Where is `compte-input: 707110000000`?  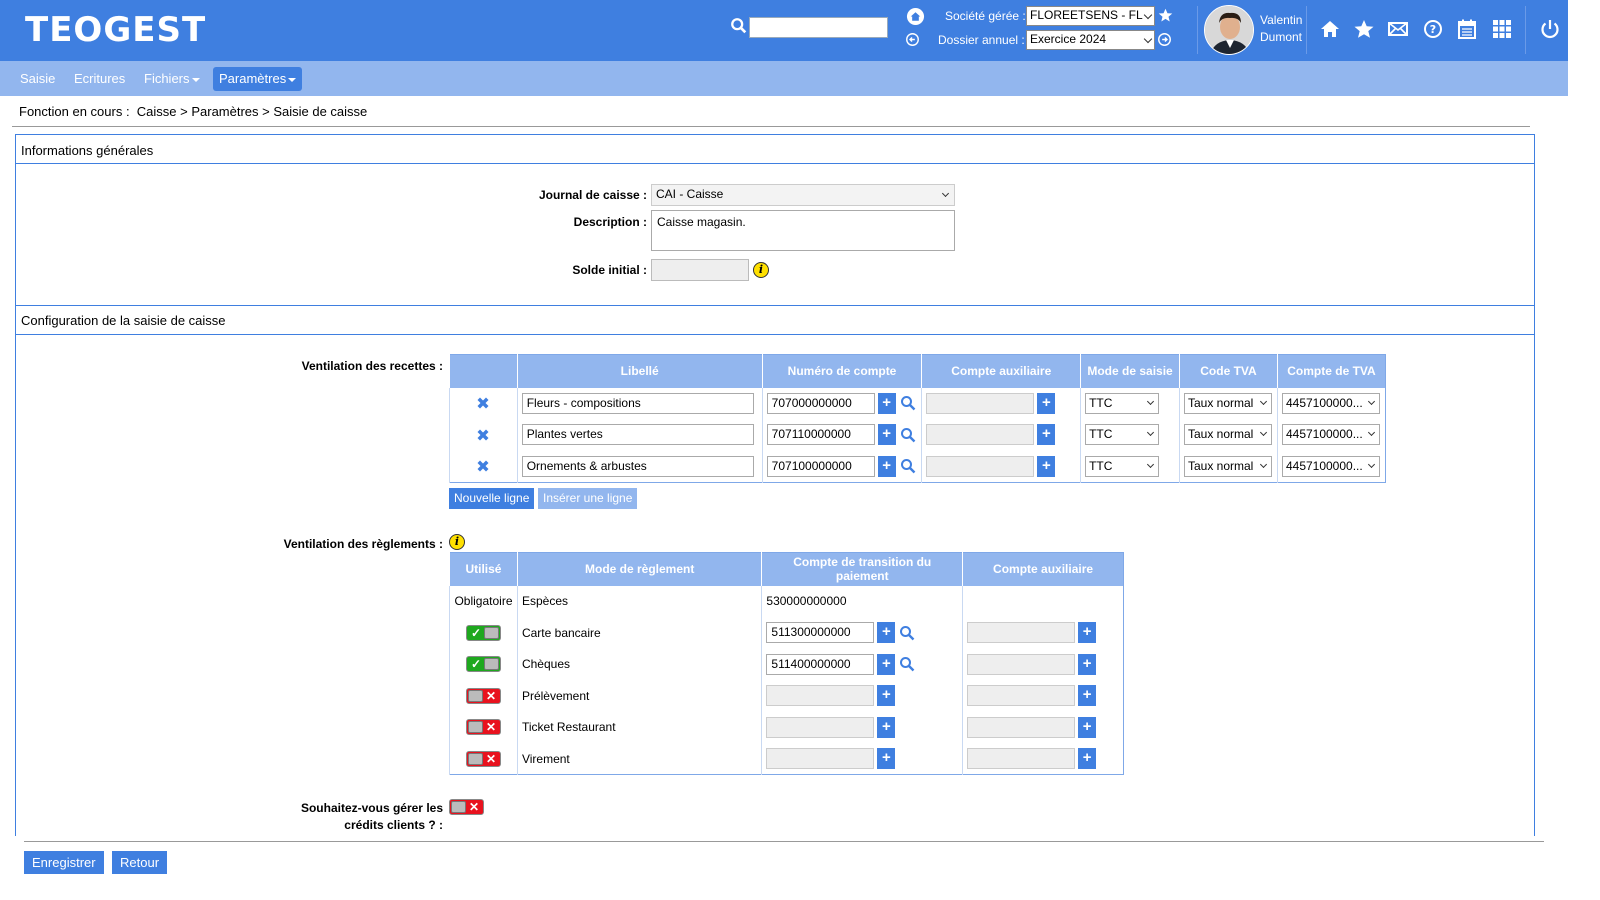
compte-input: 707110000000 is located at coordinates (820, 435).